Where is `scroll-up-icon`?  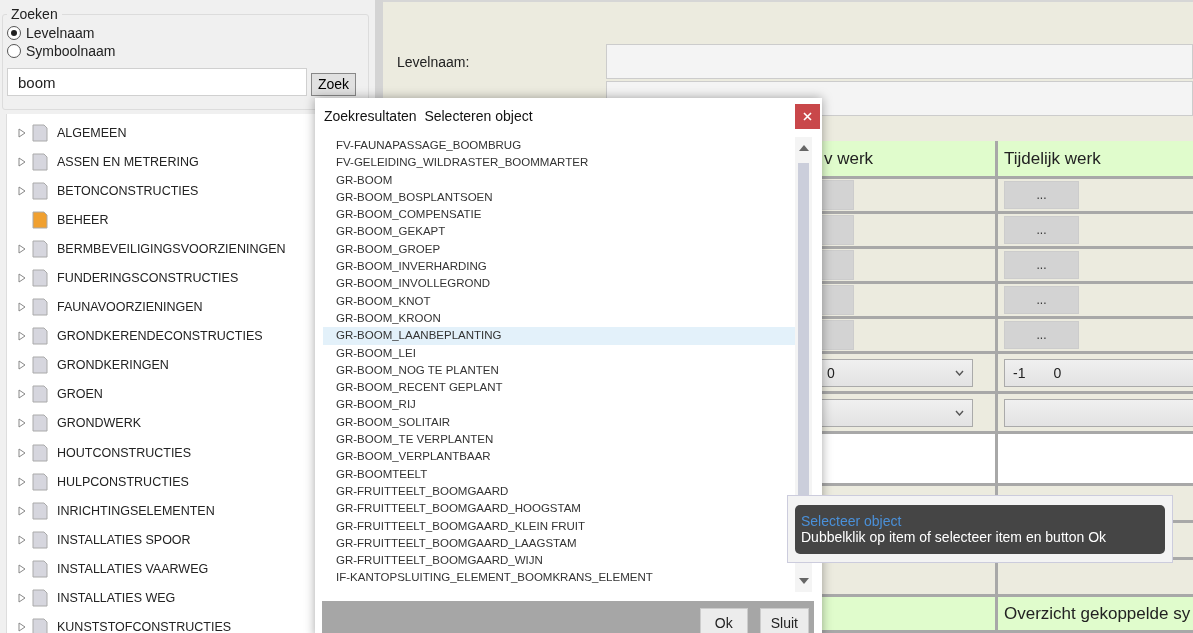 scroll-up-icon is located at coordinates (803, 148).